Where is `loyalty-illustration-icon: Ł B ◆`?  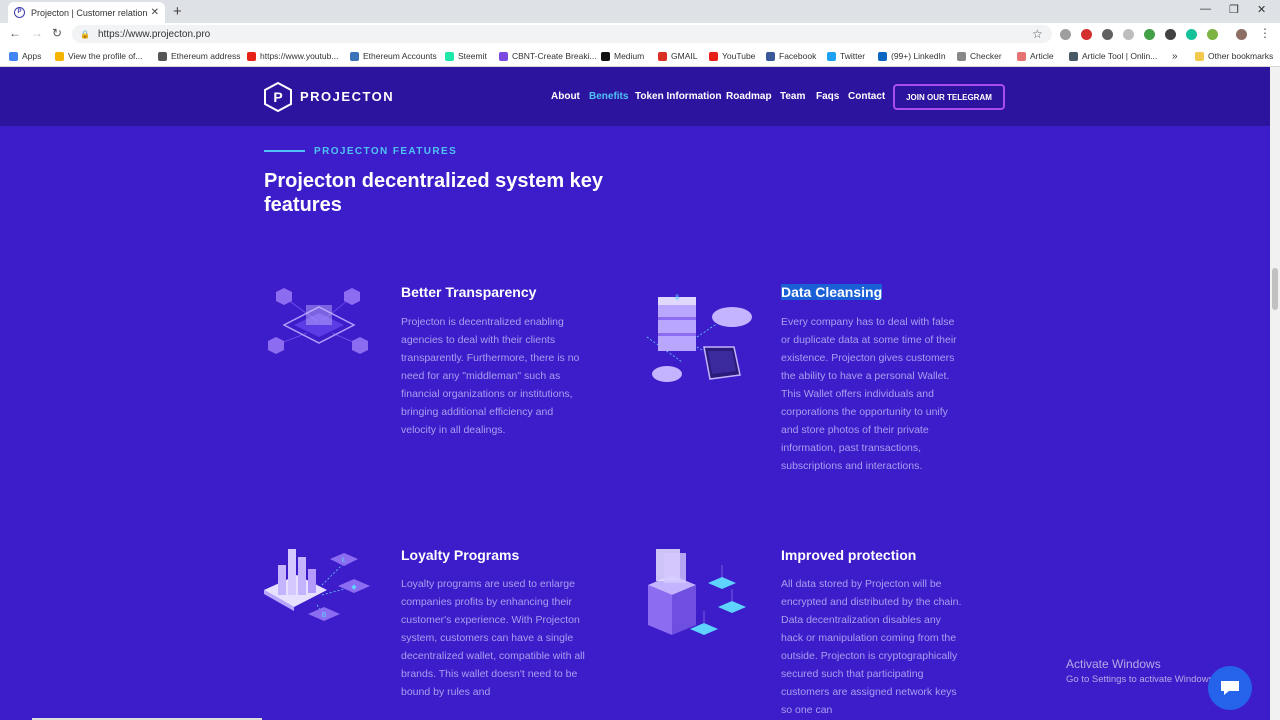
loyalty-illustration-icon: Ł B ◆ is located at coordinates (317, 585).